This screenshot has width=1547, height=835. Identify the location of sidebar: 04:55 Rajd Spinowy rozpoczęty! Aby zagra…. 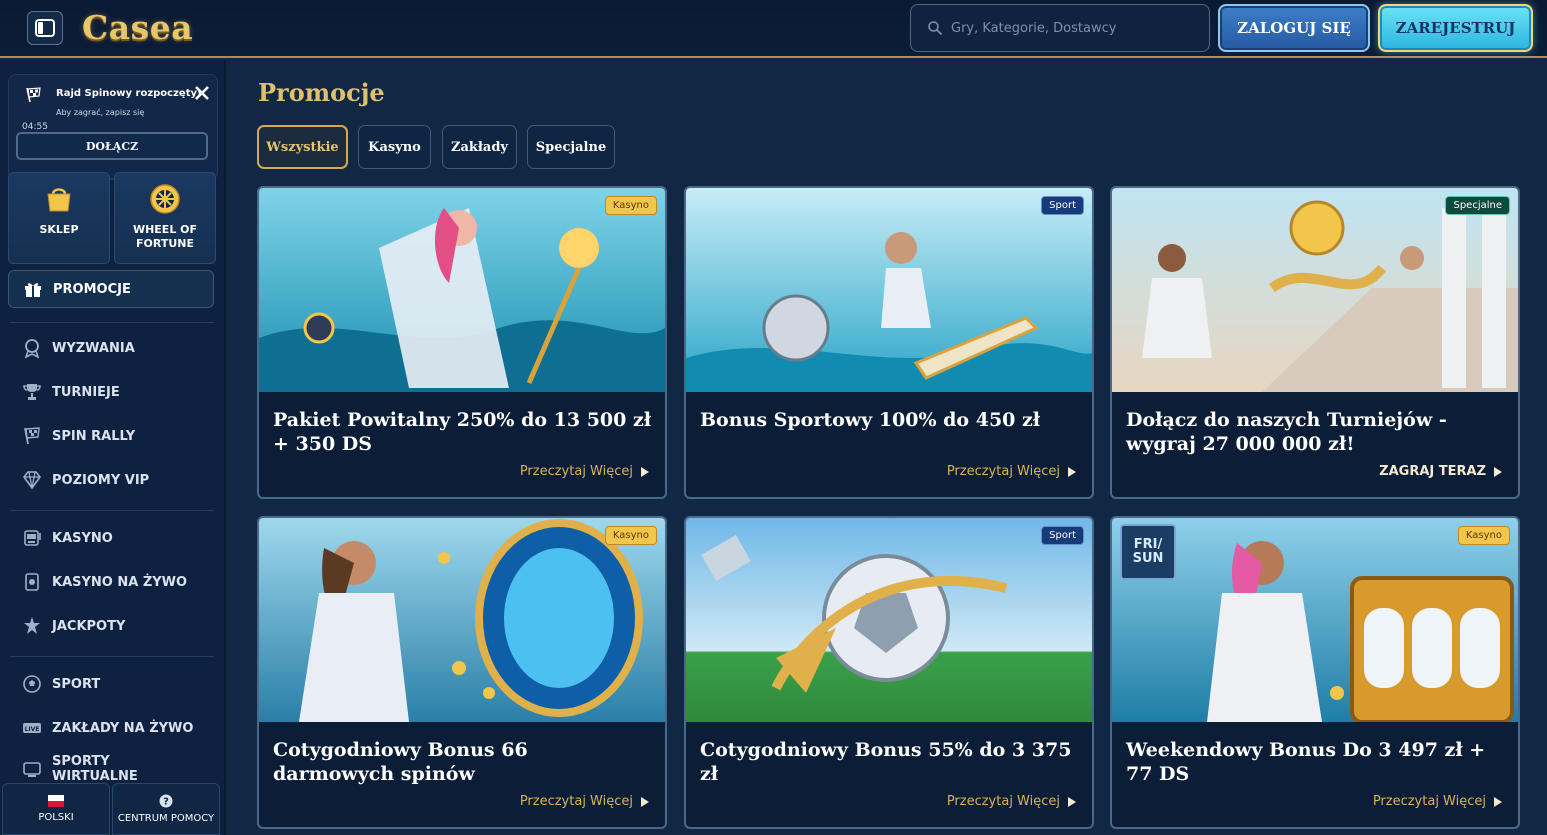
(113, 447).